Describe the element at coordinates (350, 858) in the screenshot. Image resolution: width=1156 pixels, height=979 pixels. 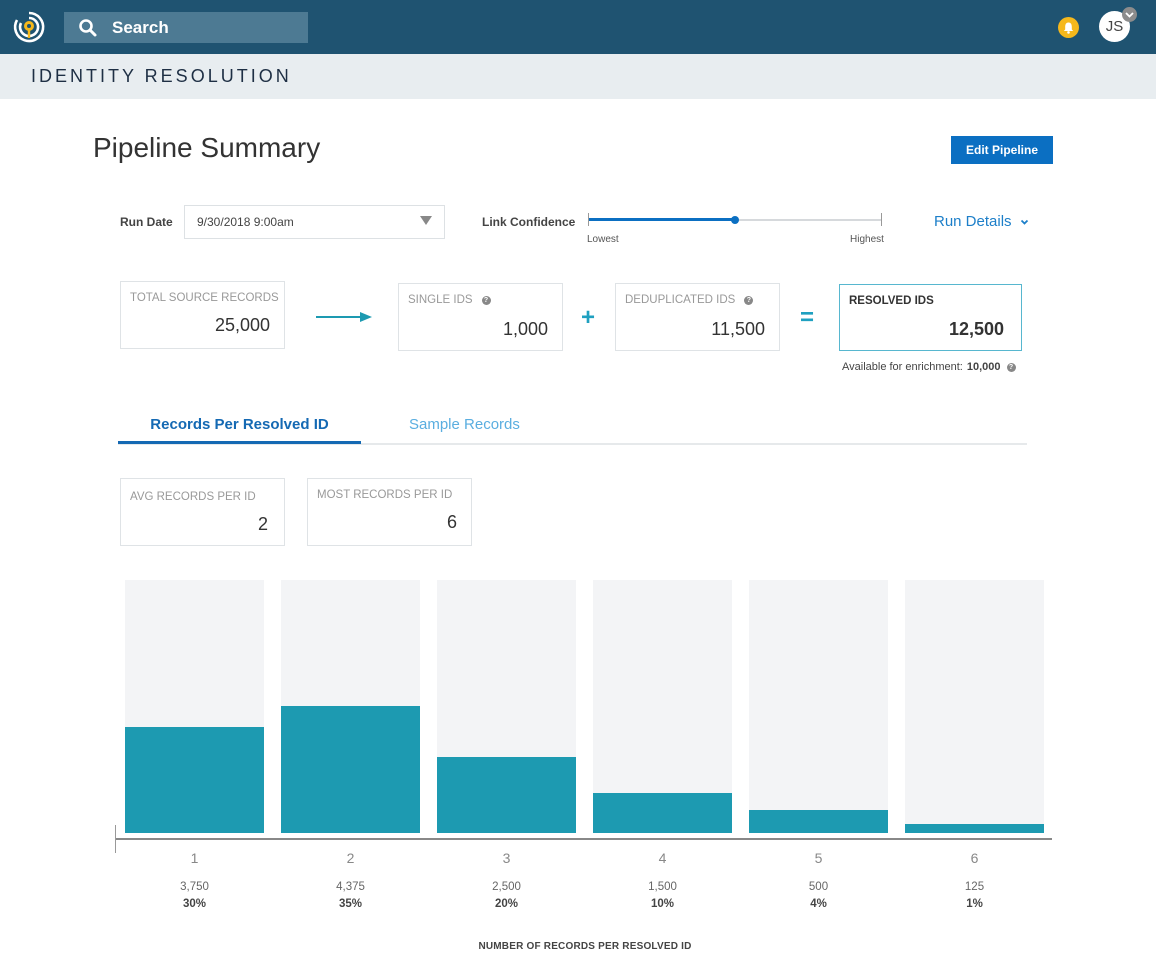
I see `x-tick-label: 2` at that location.